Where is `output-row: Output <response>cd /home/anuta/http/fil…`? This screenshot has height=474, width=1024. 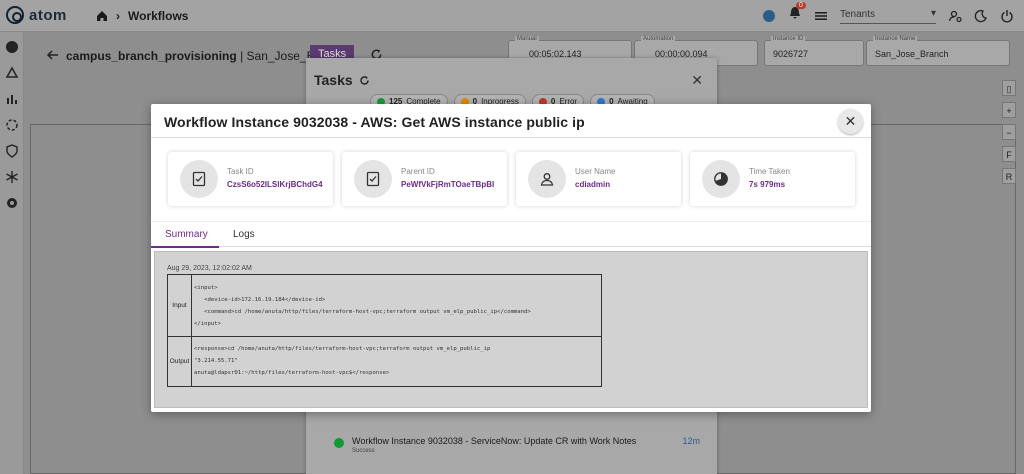
output-row: Output <response>cd /home/anuta/http/fil… is located at coordinates (384, 361).